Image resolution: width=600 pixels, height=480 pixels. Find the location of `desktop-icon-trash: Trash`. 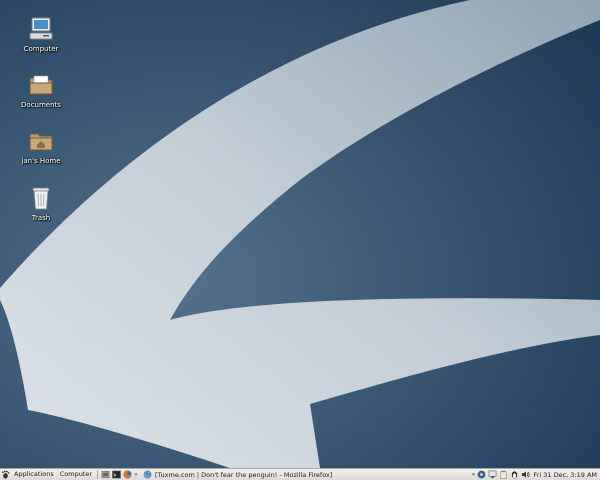

desktop-icon-trash: Trash is located at coordinates (41, 203).